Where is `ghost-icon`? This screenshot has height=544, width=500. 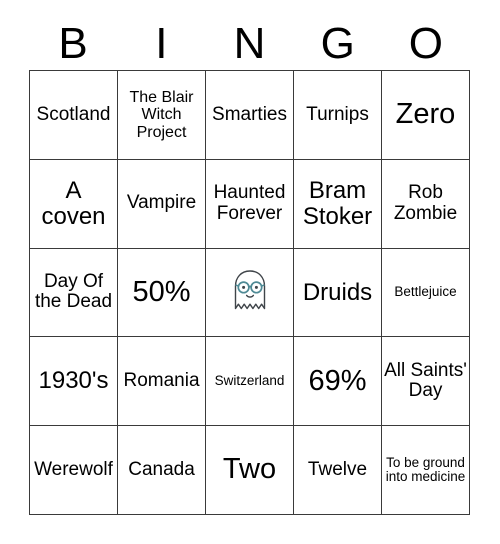
ghost-icon is located at coordinates (250, 292).